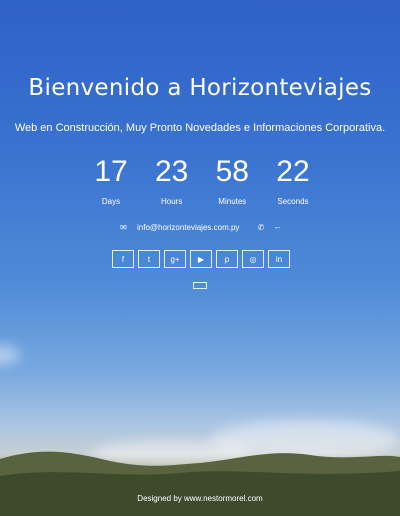  I want to click on countdown-hours: 23 Hours, so click(172, 182).